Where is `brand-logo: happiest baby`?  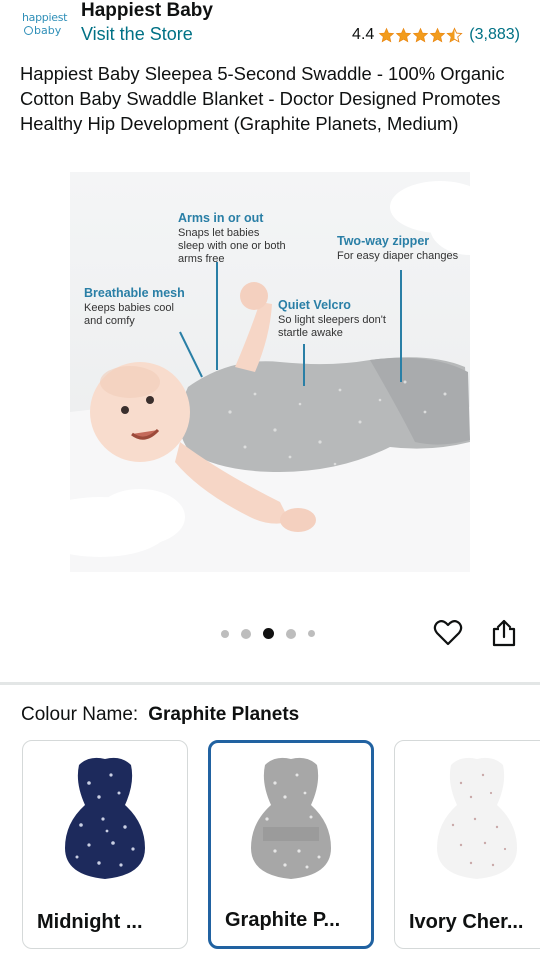 brand-logo: happiest baby is located at coordinates (45, 26).